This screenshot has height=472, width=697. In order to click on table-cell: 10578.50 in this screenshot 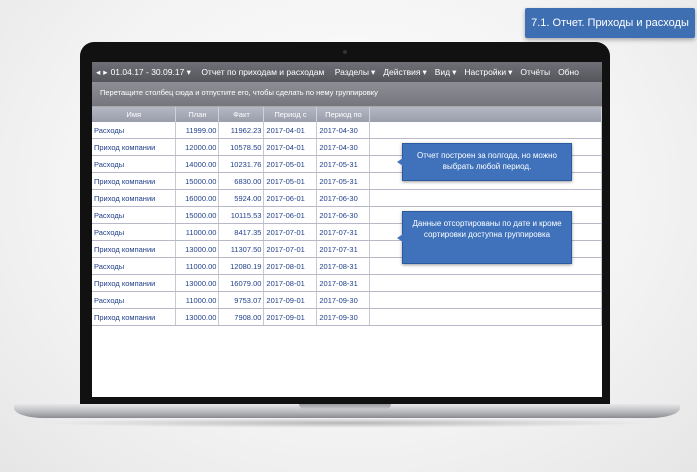, I will do `click(241, 147)`.